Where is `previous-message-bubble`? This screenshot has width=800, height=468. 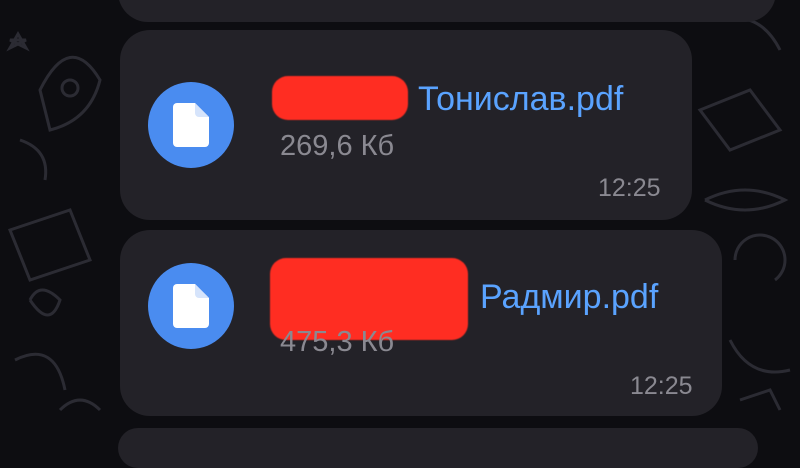
previous-message-bubble is located at coordinates (447, 11).